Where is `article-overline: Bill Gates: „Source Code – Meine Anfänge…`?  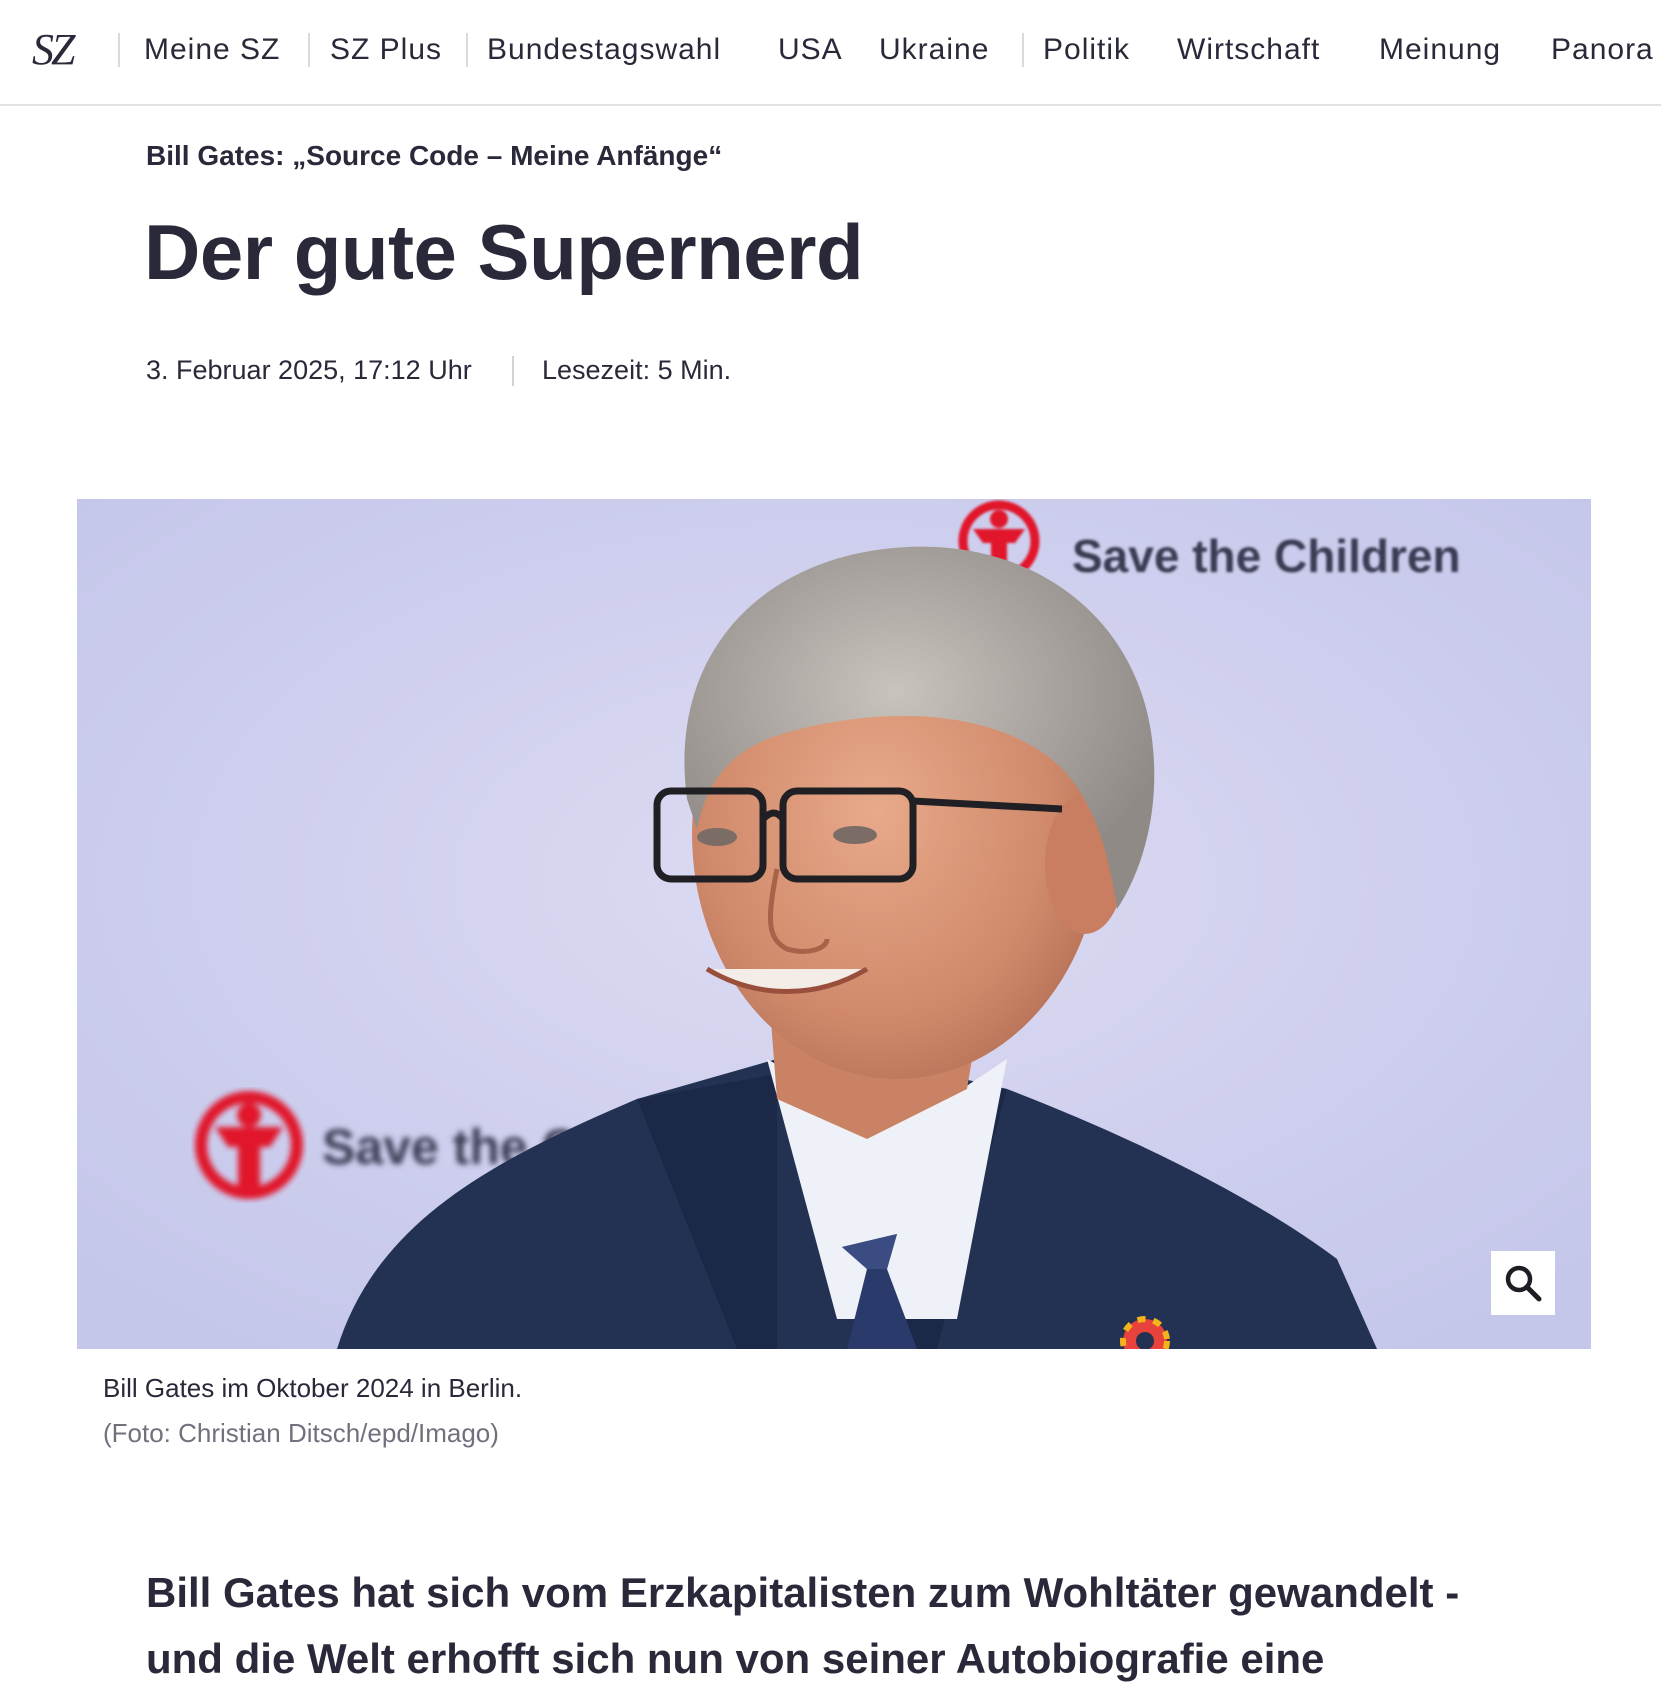
article-overline: Bill Gates: „Source Code – Meine Anfänge… is located at coordinates (434, 155).